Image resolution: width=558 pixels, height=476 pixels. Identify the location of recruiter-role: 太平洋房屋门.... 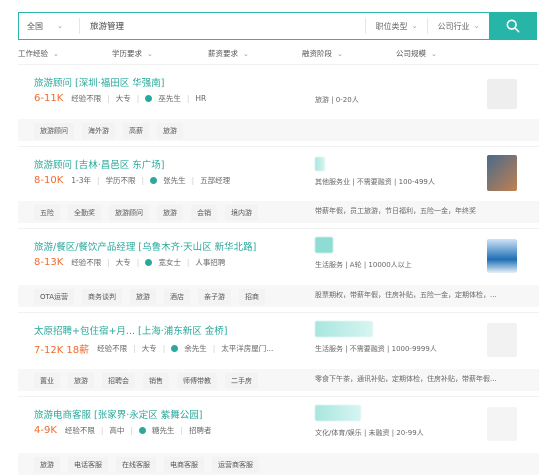
(247, 348).